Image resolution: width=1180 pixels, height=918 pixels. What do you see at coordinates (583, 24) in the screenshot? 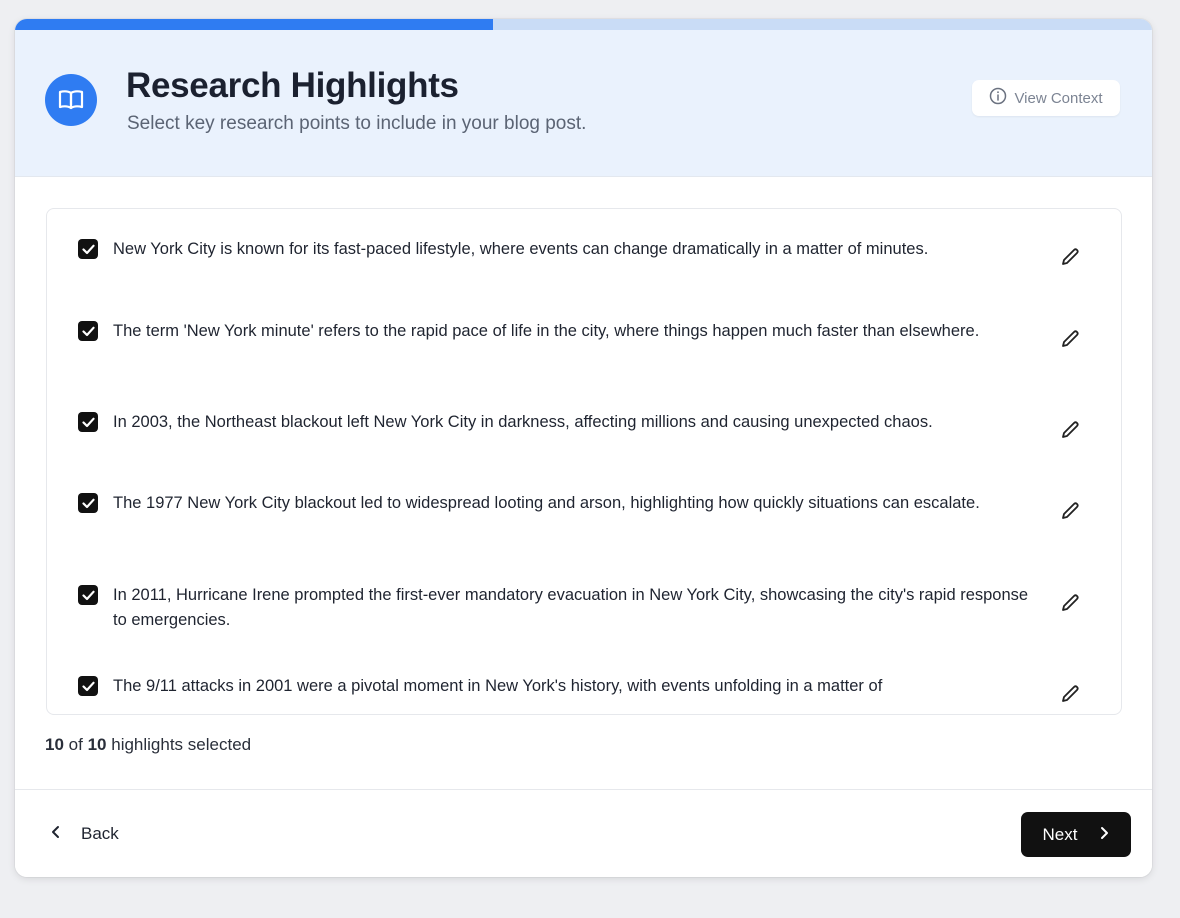
I see `progress-bar` at bounding box center [583, 24].